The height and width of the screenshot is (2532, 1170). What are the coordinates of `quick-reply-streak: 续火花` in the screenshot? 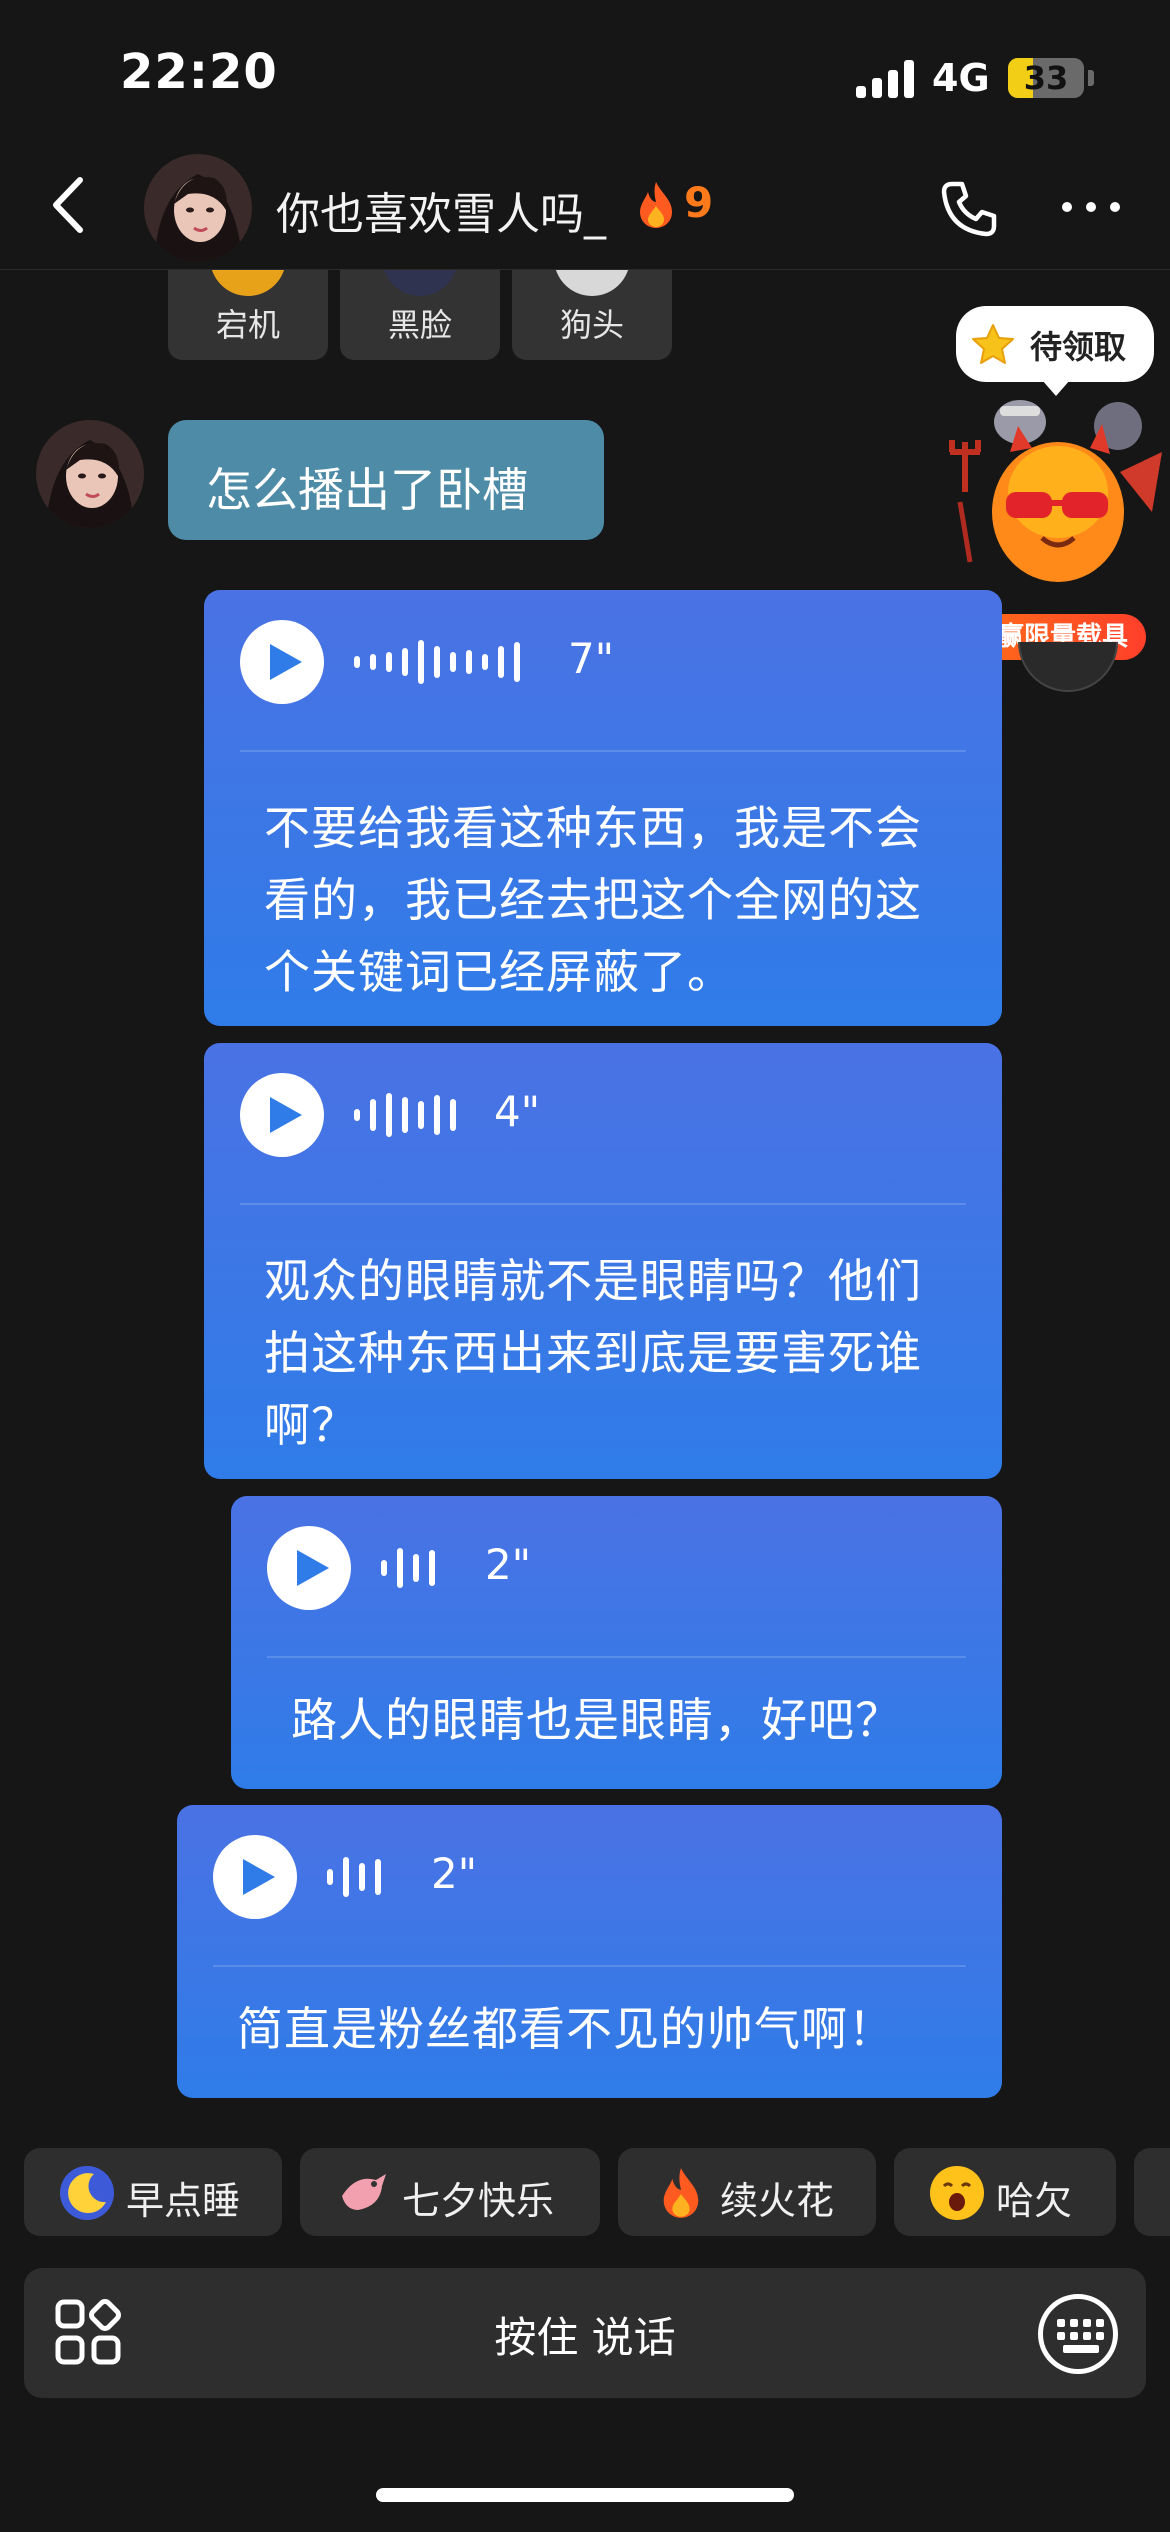 It's located at (747, 2192).